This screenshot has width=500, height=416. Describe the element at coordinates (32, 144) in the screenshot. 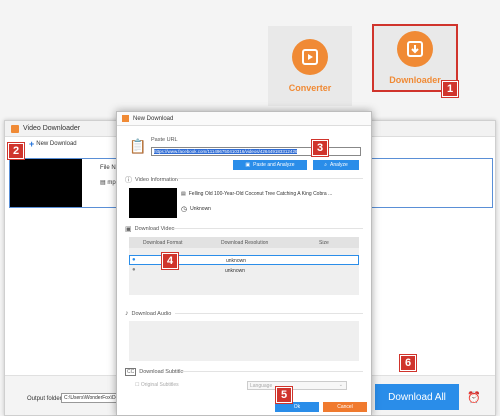

I see `plus-icon: +` at that location.